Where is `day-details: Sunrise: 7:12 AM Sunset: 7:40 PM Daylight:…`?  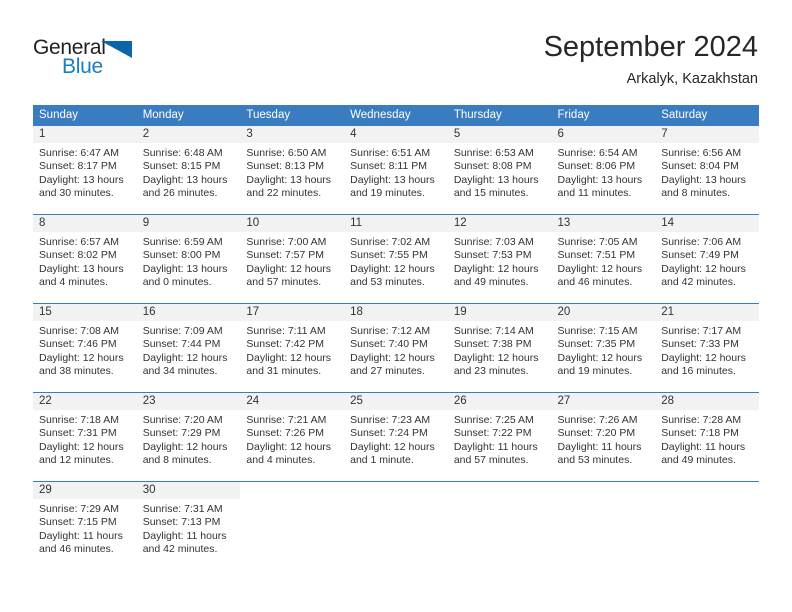
day-details: Sunrise: 7:12 AM Sunset: 7:40 PM Daylight:… is located at coordinates (396, 349).